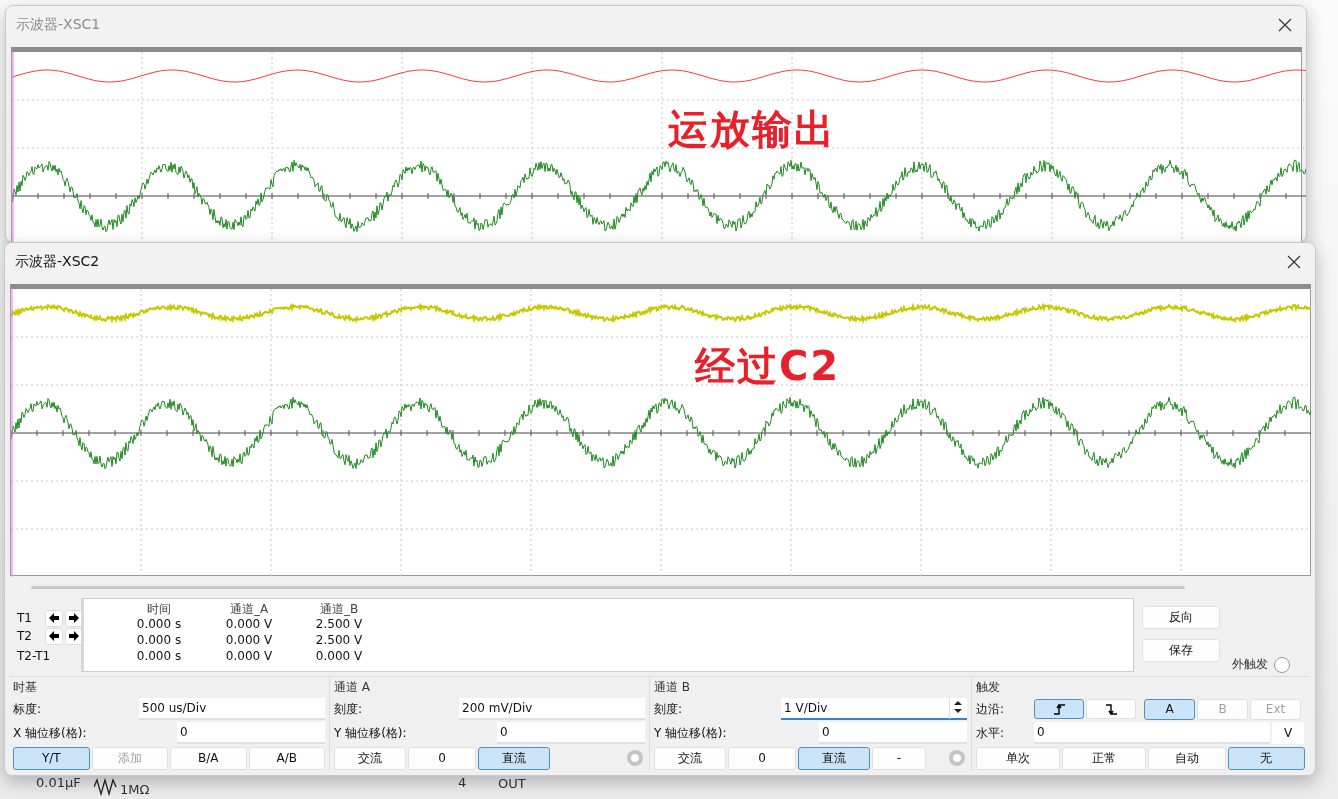 Image resolution: width=1338 pixels, height=799 pixels. Describe the element at coordinates (135, 789) in the screenshot. I see `schematic-label: 1MΩ` at that location.